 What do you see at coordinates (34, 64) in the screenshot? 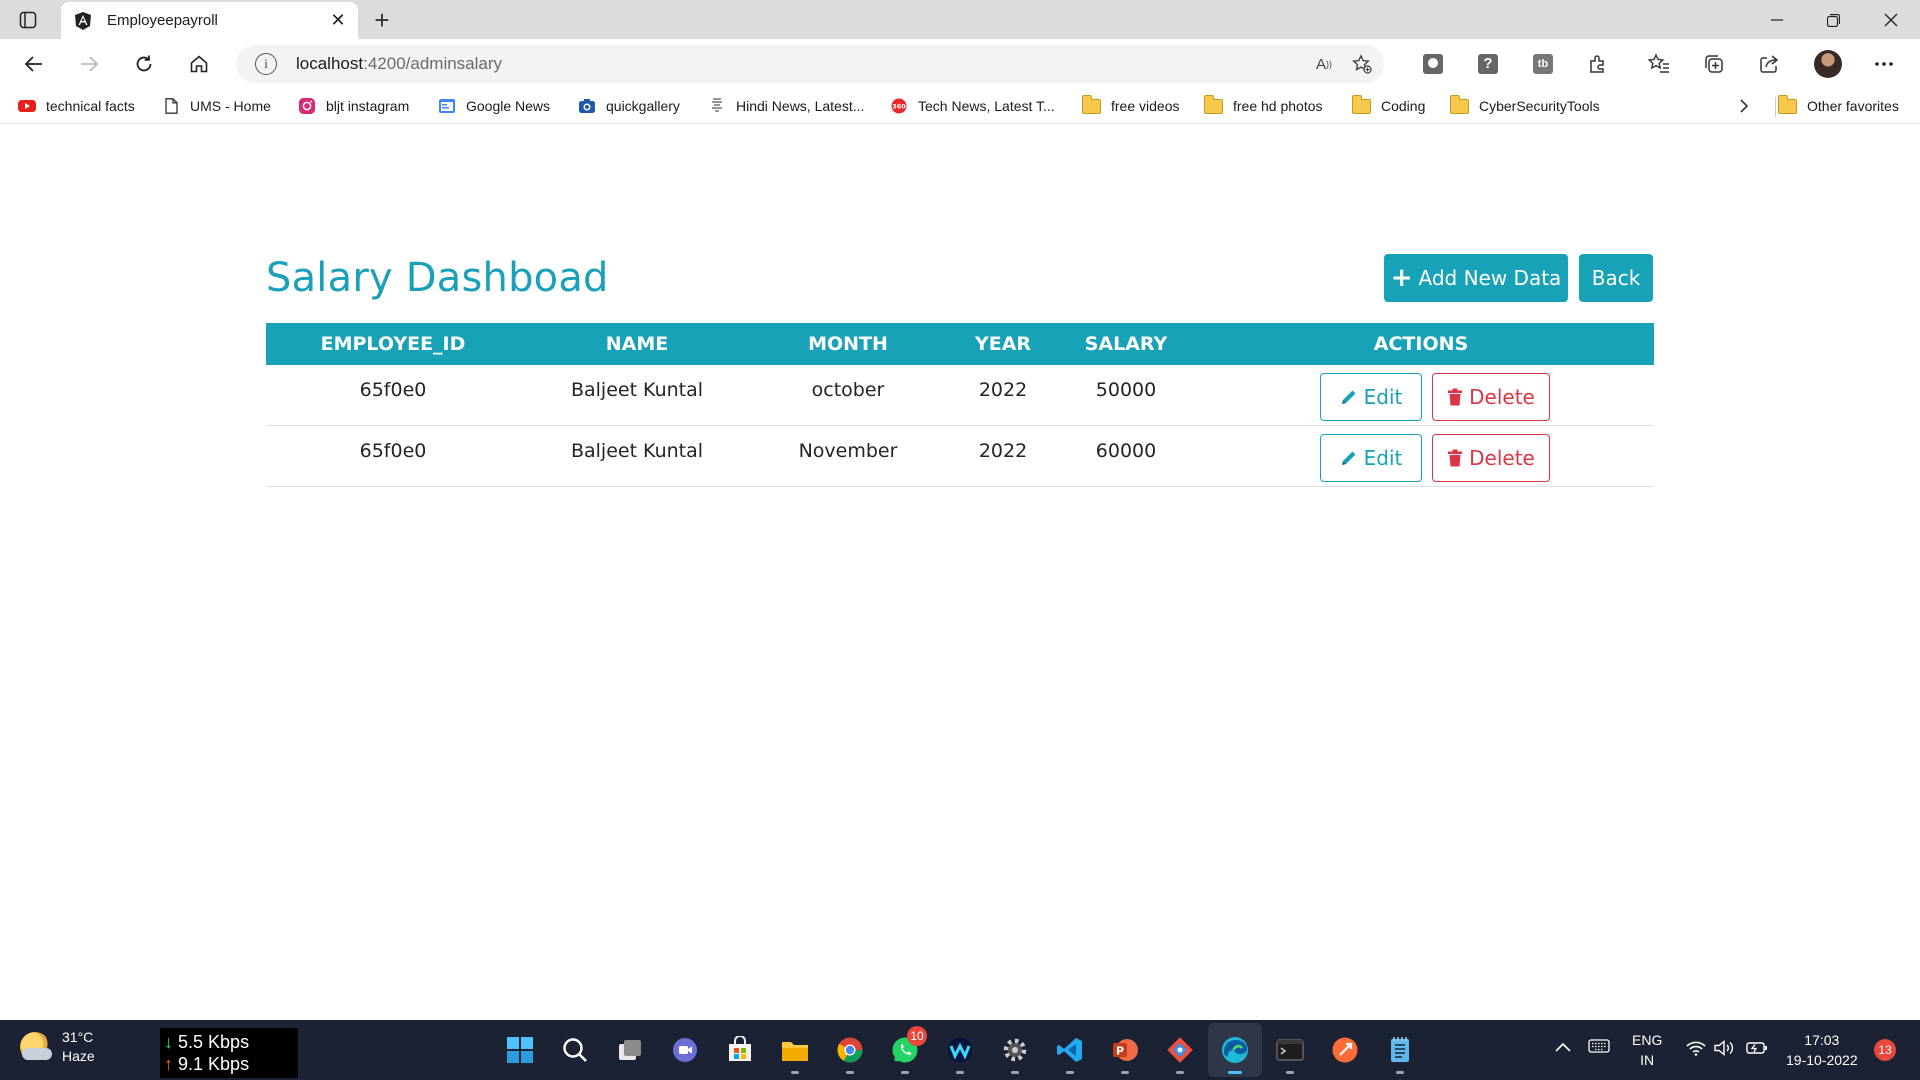
I see `back-arrow-icon` at bounding box center [34, 64].